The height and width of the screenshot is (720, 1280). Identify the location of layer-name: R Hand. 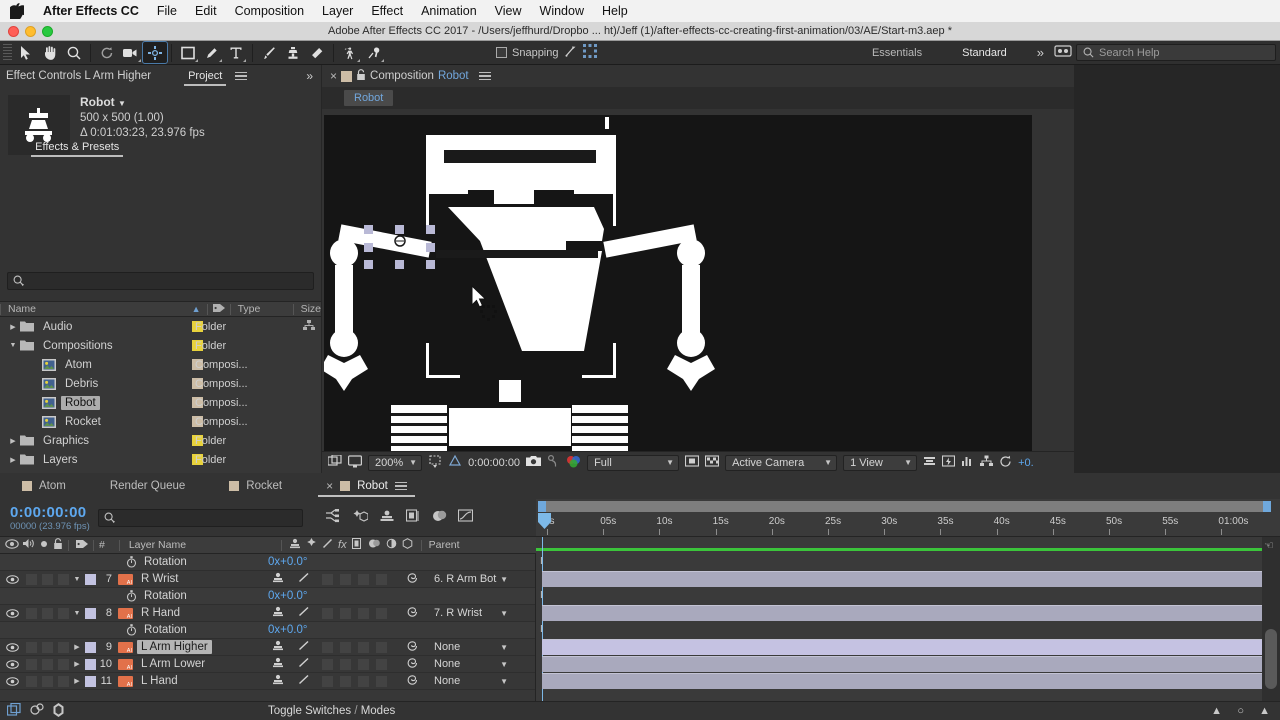
(160, 613).